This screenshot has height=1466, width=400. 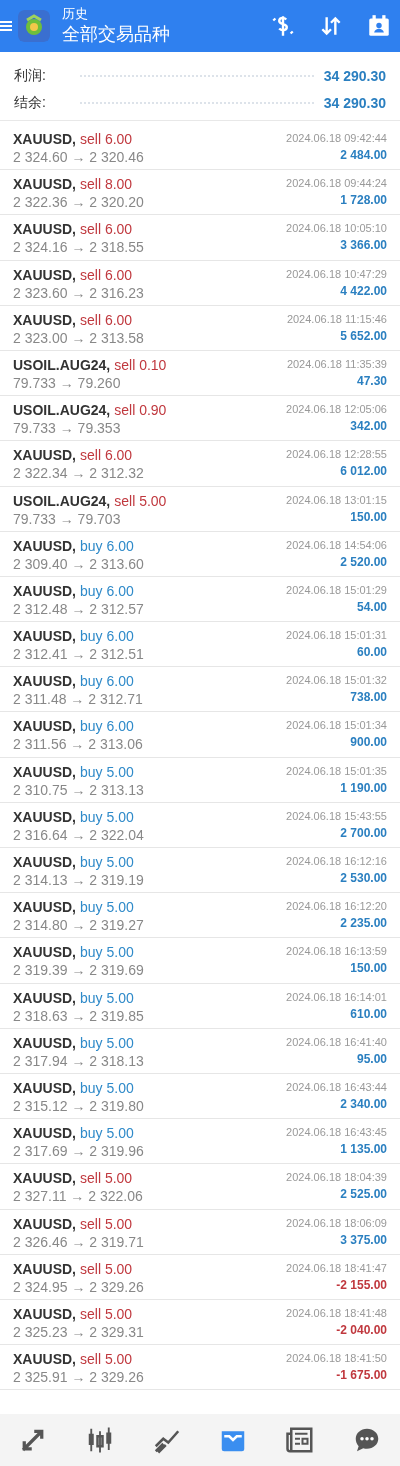 What do you see at coordinates (78, 608) in the screenshot?
I see `trade-prices: 2 312.48 → 2 312.57` at bounding box center [78, 608].